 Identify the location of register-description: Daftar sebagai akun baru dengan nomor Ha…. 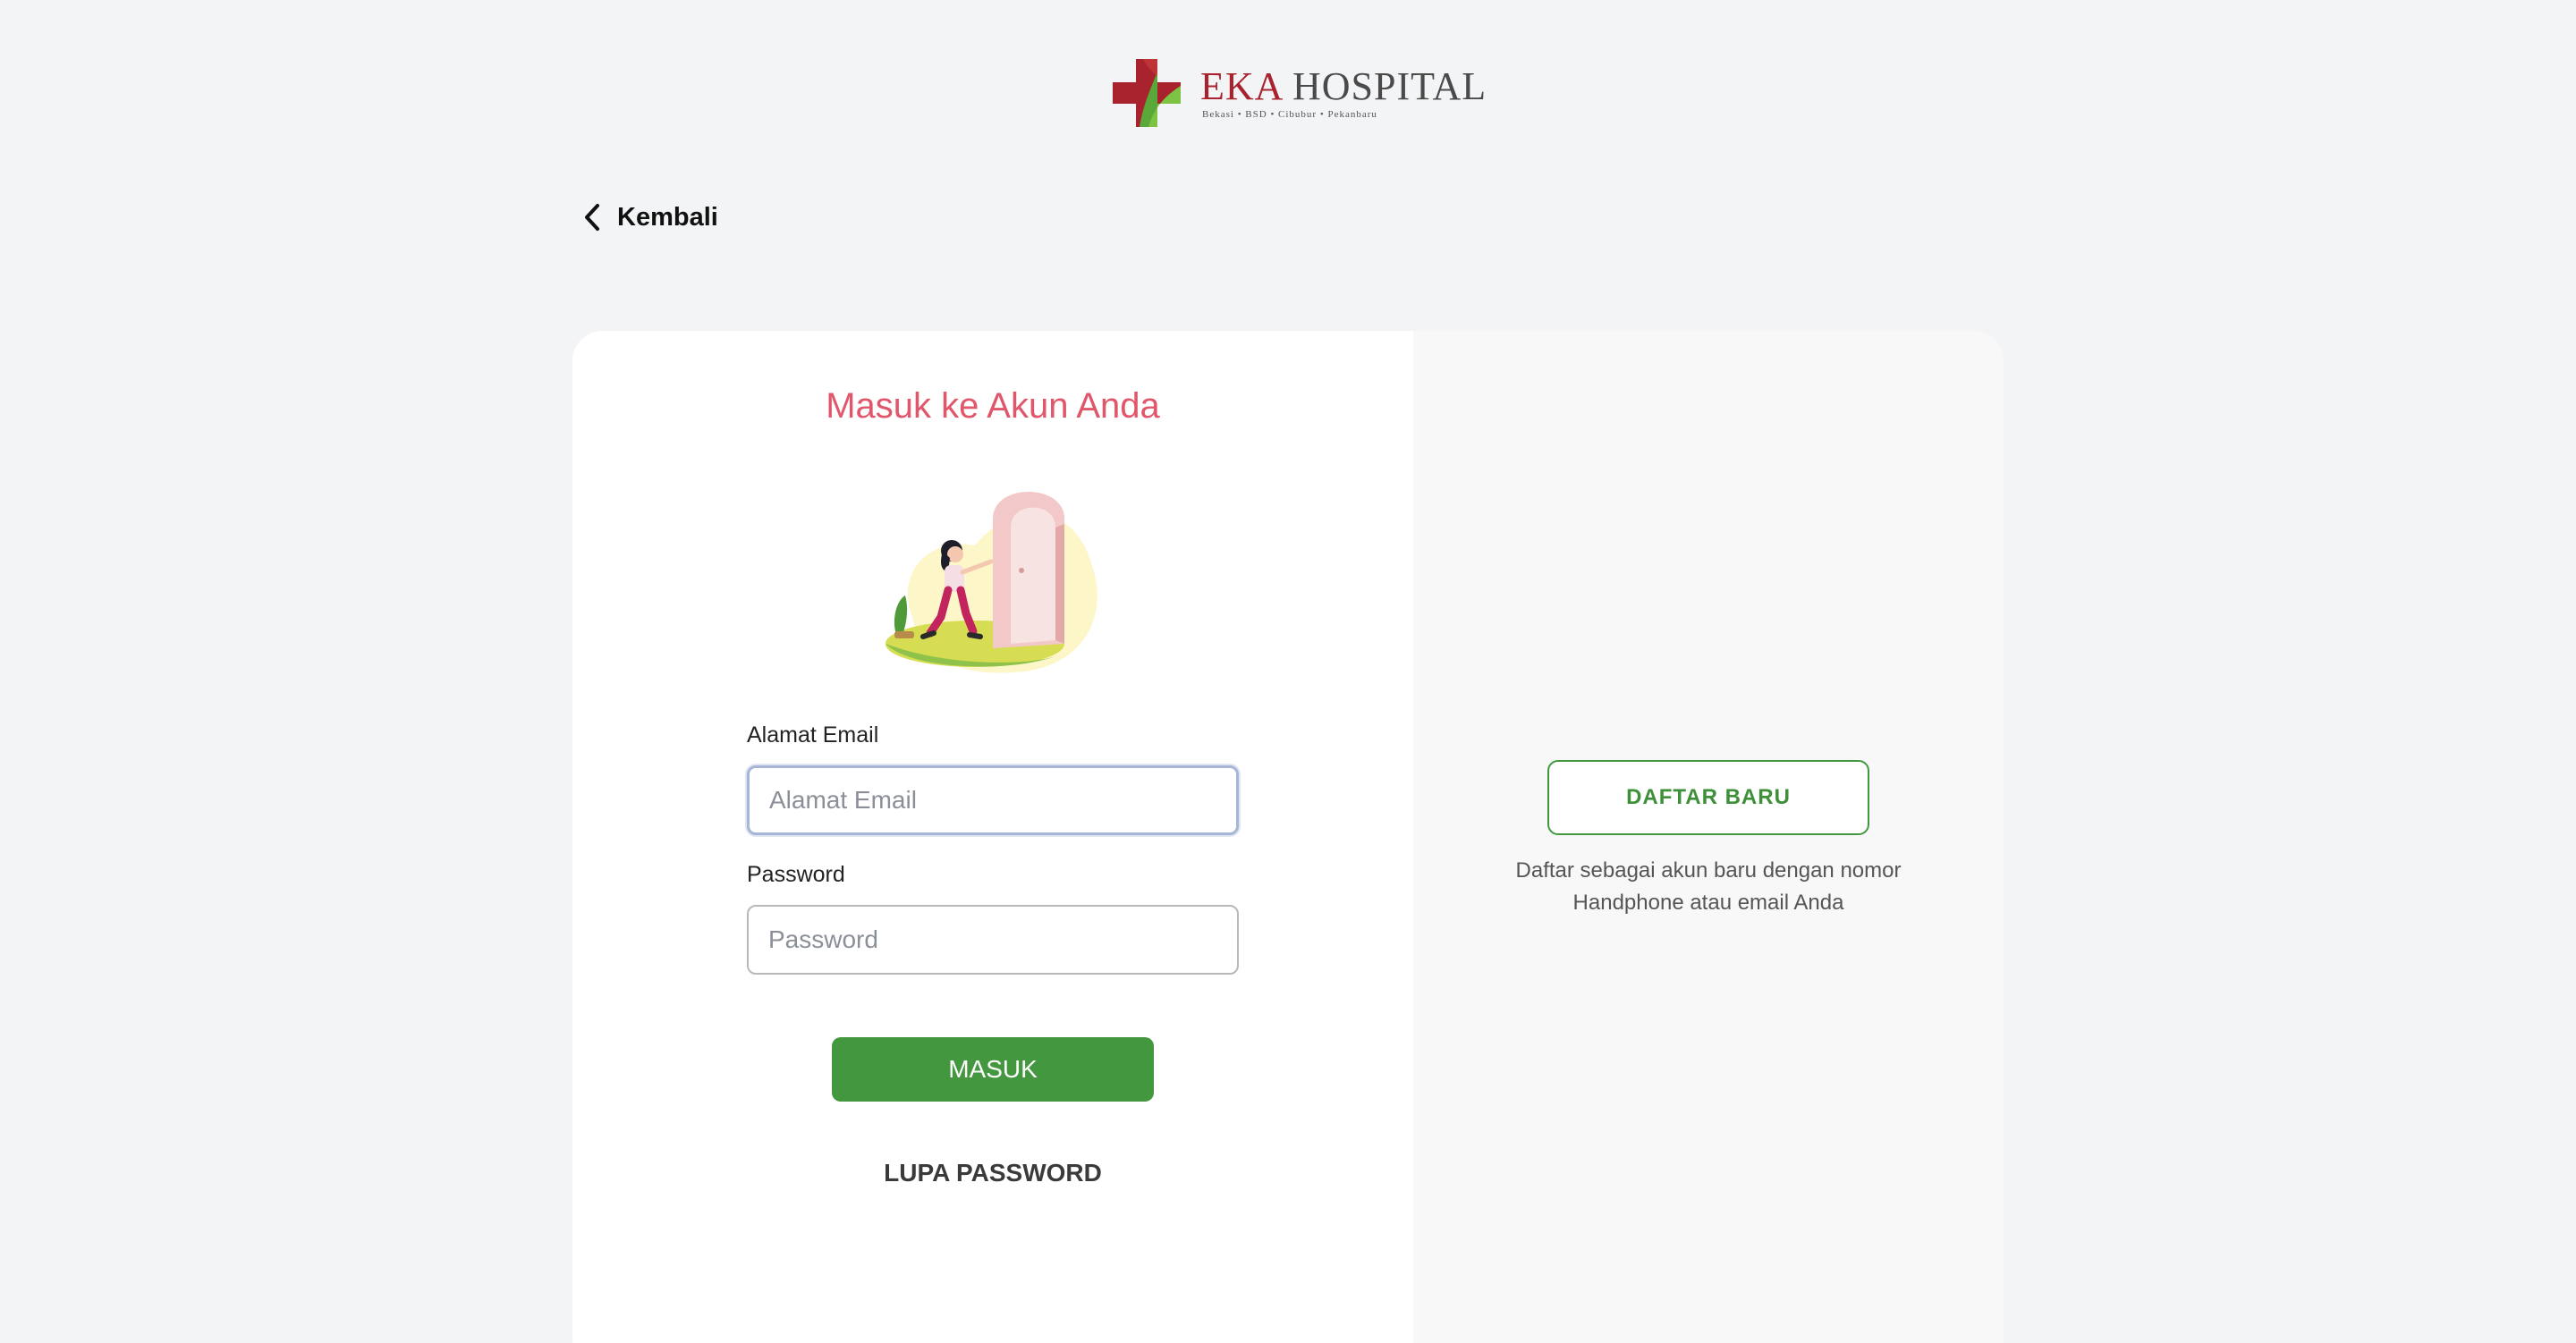
(1708, 886).